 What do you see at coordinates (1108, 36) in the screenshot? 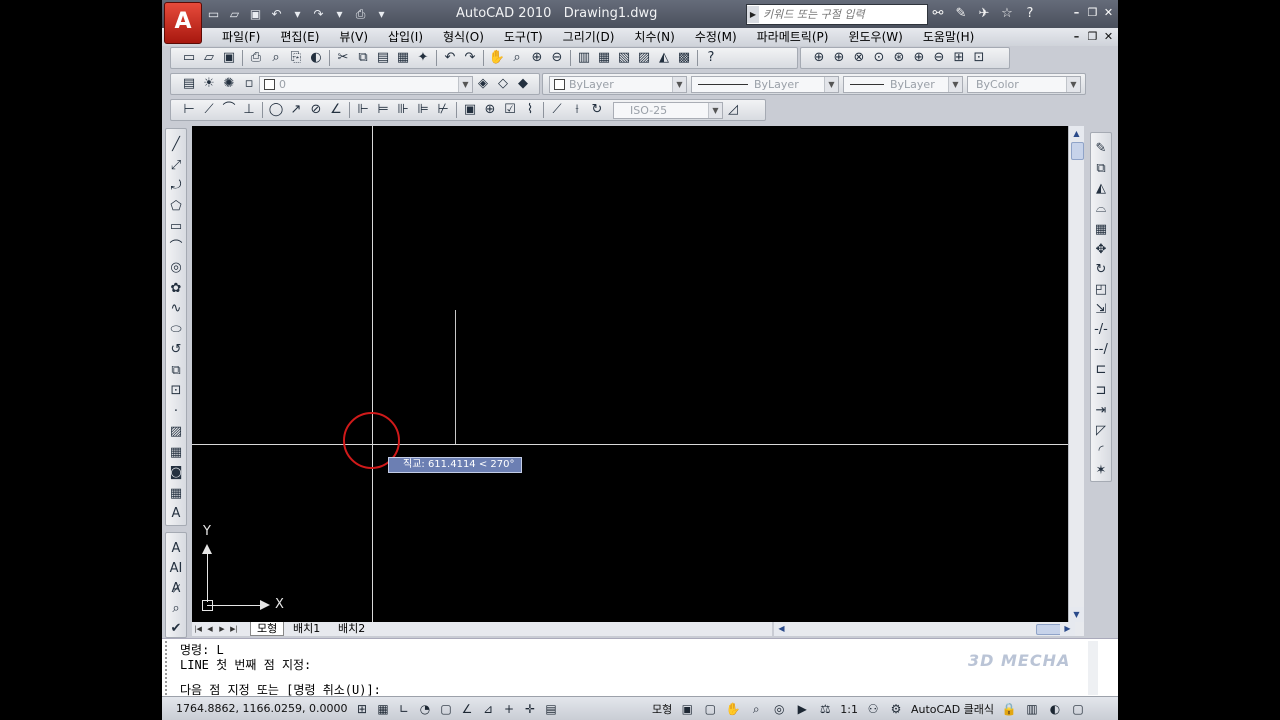
I see `doc-close-icon: ✕` at bounding box center [1108, 36].